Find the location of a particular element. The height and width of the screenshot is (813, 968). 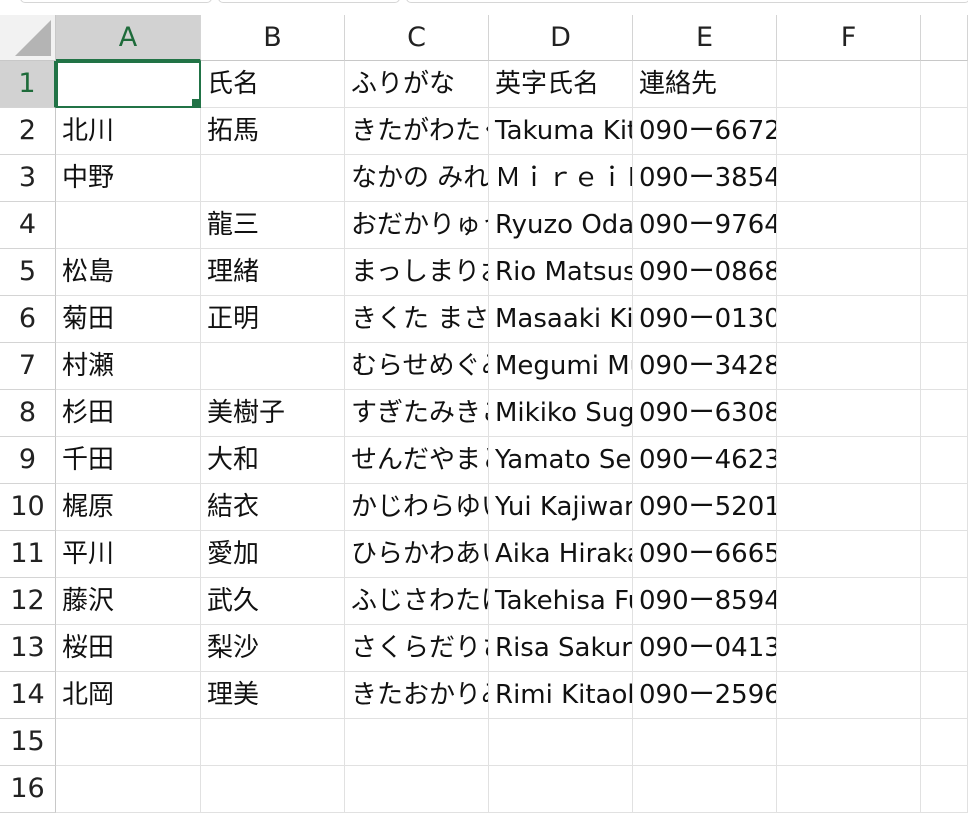

row-header-13: 13 is located at coordinates (28, 648).